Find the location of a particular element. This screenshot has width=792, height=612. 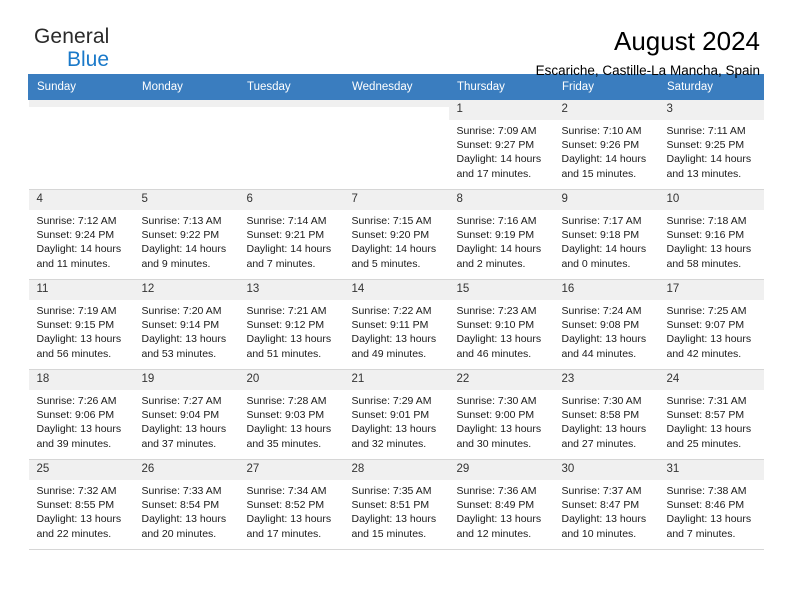

sunset-text: Sunset: 9:00 PM is located at coordinates (495, 415).